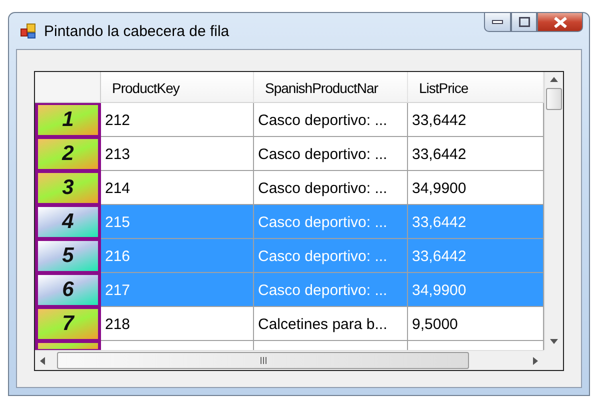 The image size is (596, 400). I want to click on table-cell: 214, so click(177, 188).